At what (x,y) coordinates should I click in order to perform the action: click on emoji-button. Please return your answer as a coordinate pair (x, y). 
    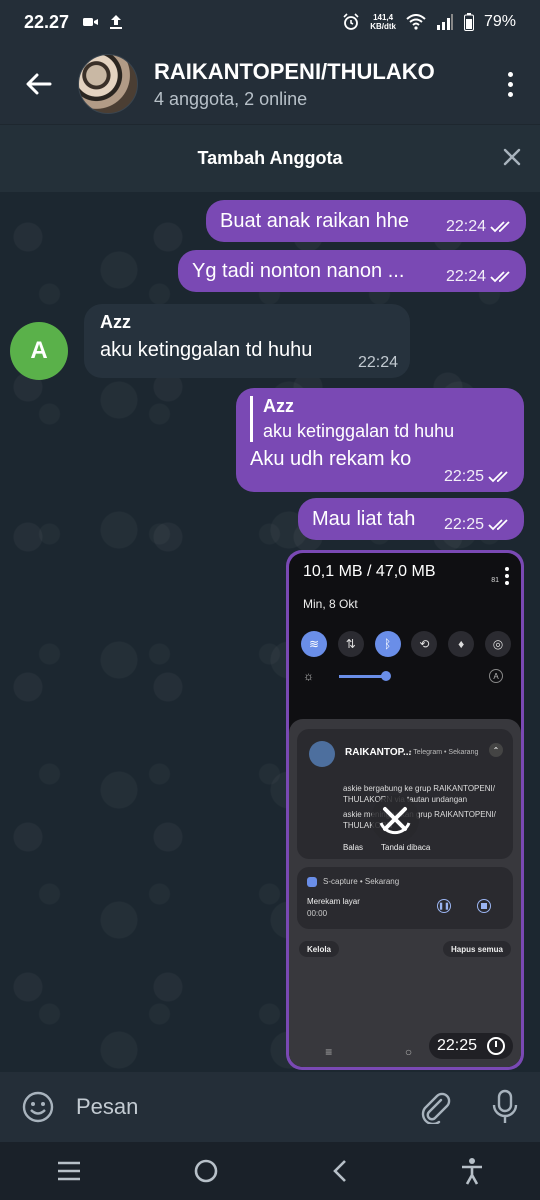
    Looking at the image, I should click on (38, 1107).